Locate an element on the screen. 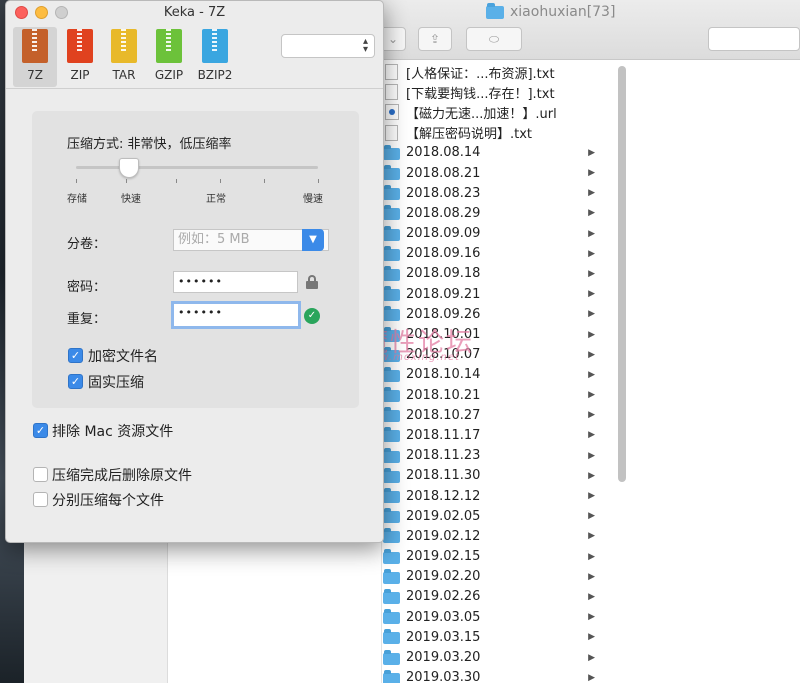 The width and height of the screenshot is (800, 683). file-name: 2018.08.23 is located at coordinates (443, 193).